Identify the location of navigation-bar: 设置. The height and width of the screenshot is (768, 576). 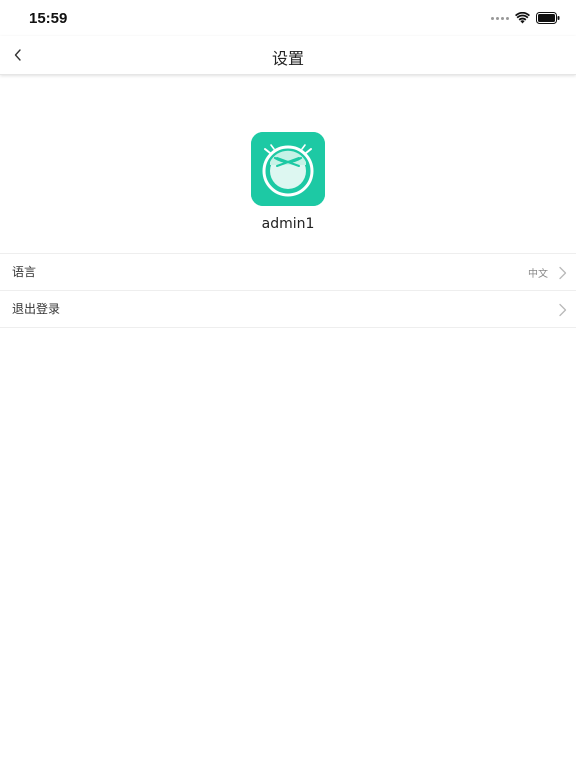
(288, 55).